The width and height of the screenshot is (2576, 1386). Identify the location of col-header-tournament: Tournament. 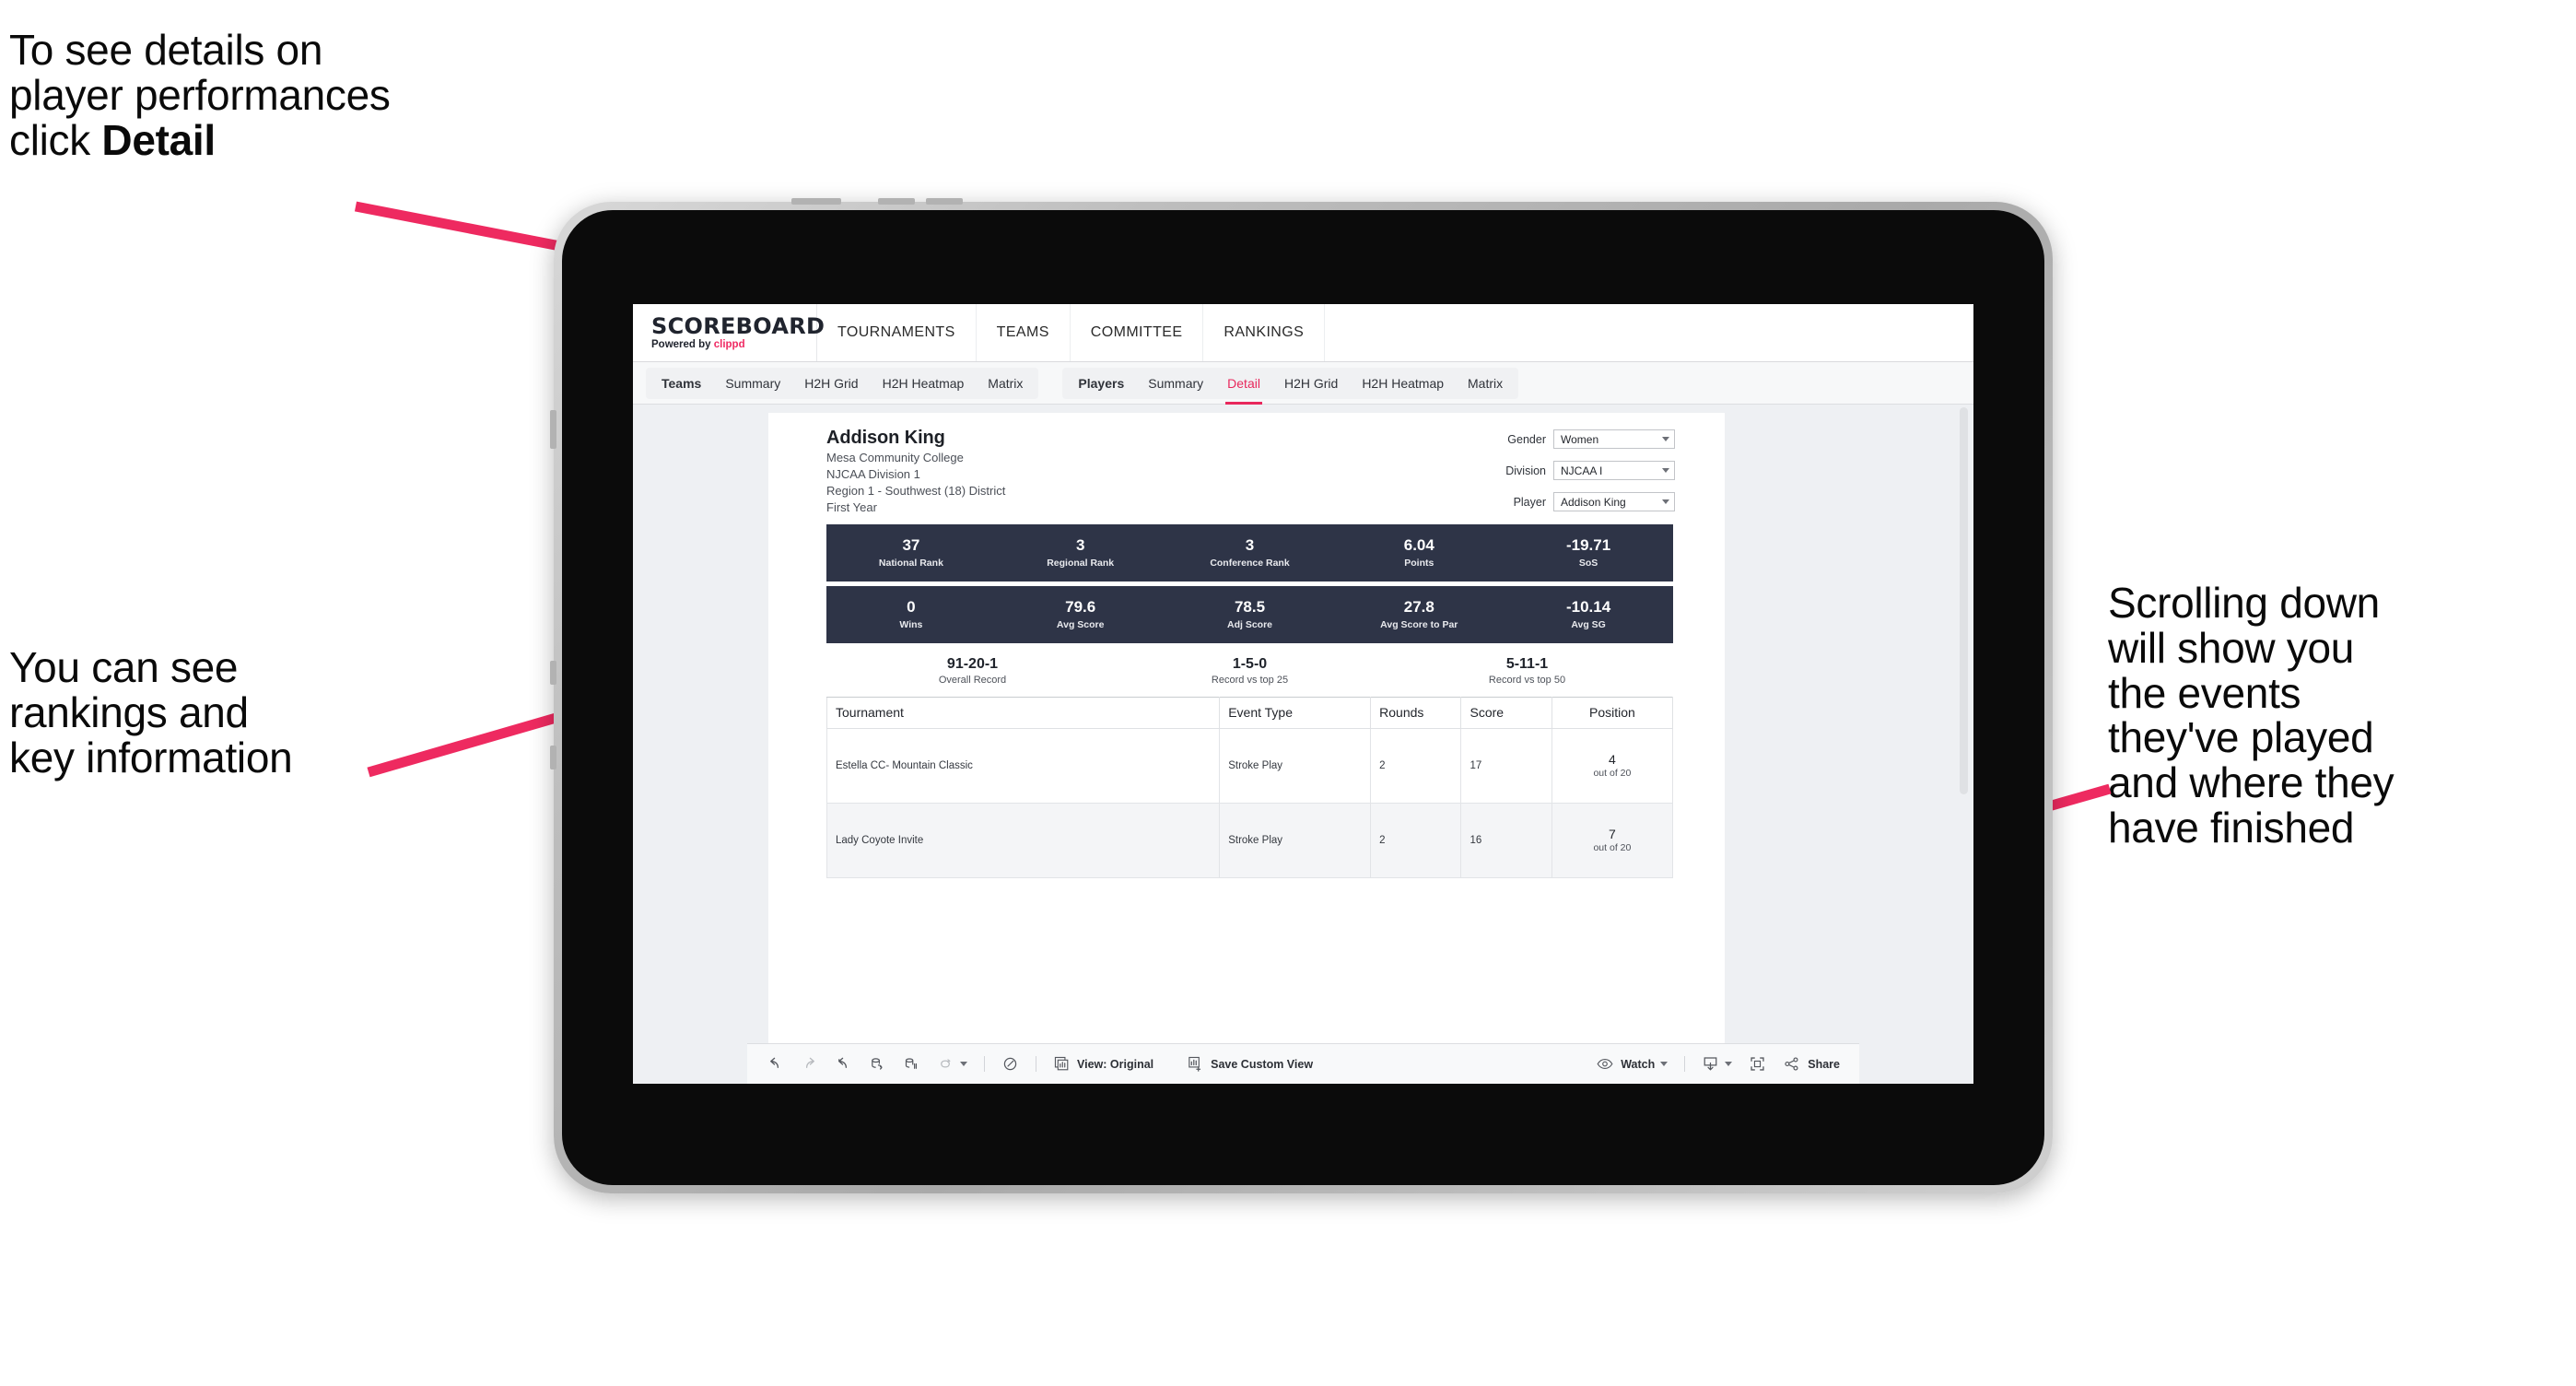
(1023, 712).